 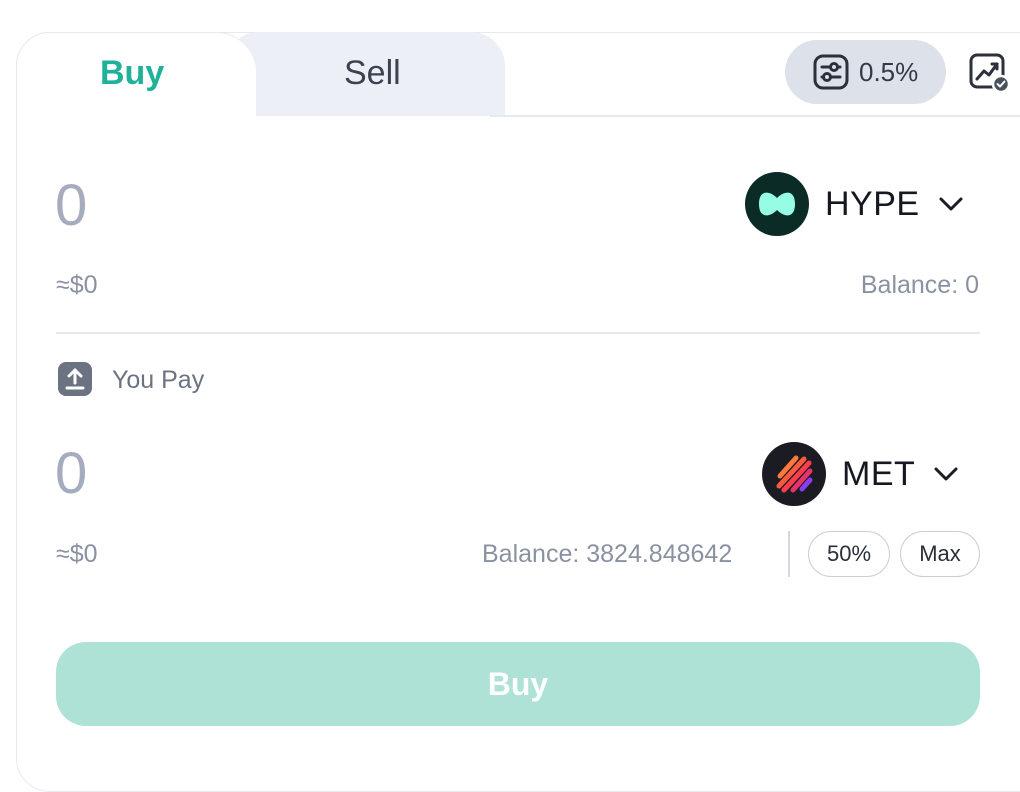 I want to click on sliders-icon, so click(x=831, y=72).